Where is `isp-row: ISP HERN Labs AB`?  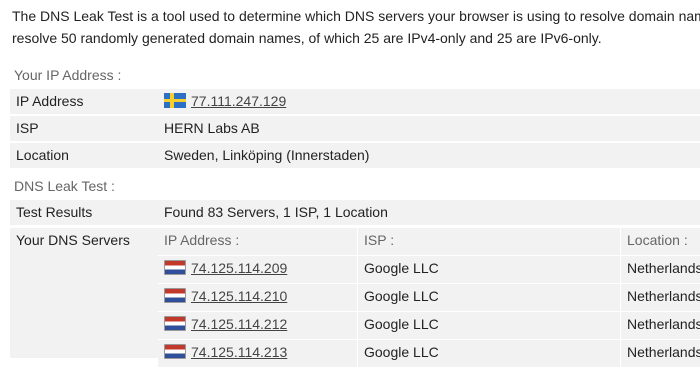 isp-row: ISP HERN Labs AB is located at coordinates (355, 128).